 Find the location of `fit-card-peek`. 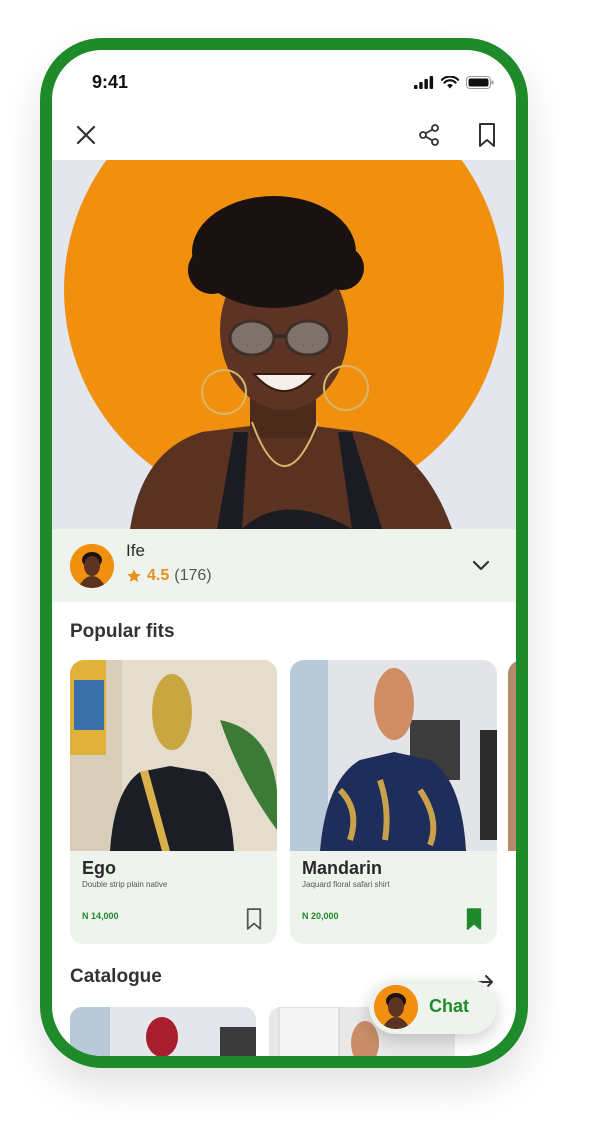

fit-card-peek is located at coordinates (512, 755).